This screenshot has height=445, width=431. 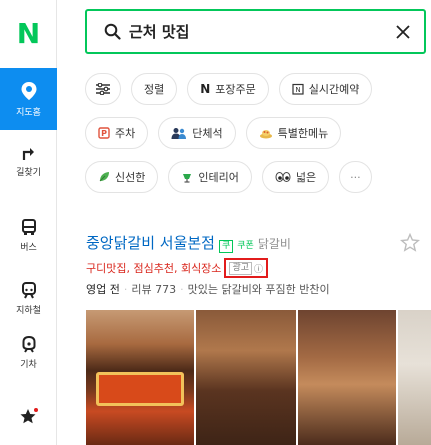 I want to click on ad-label: 광고, so click(x=240, y=268).